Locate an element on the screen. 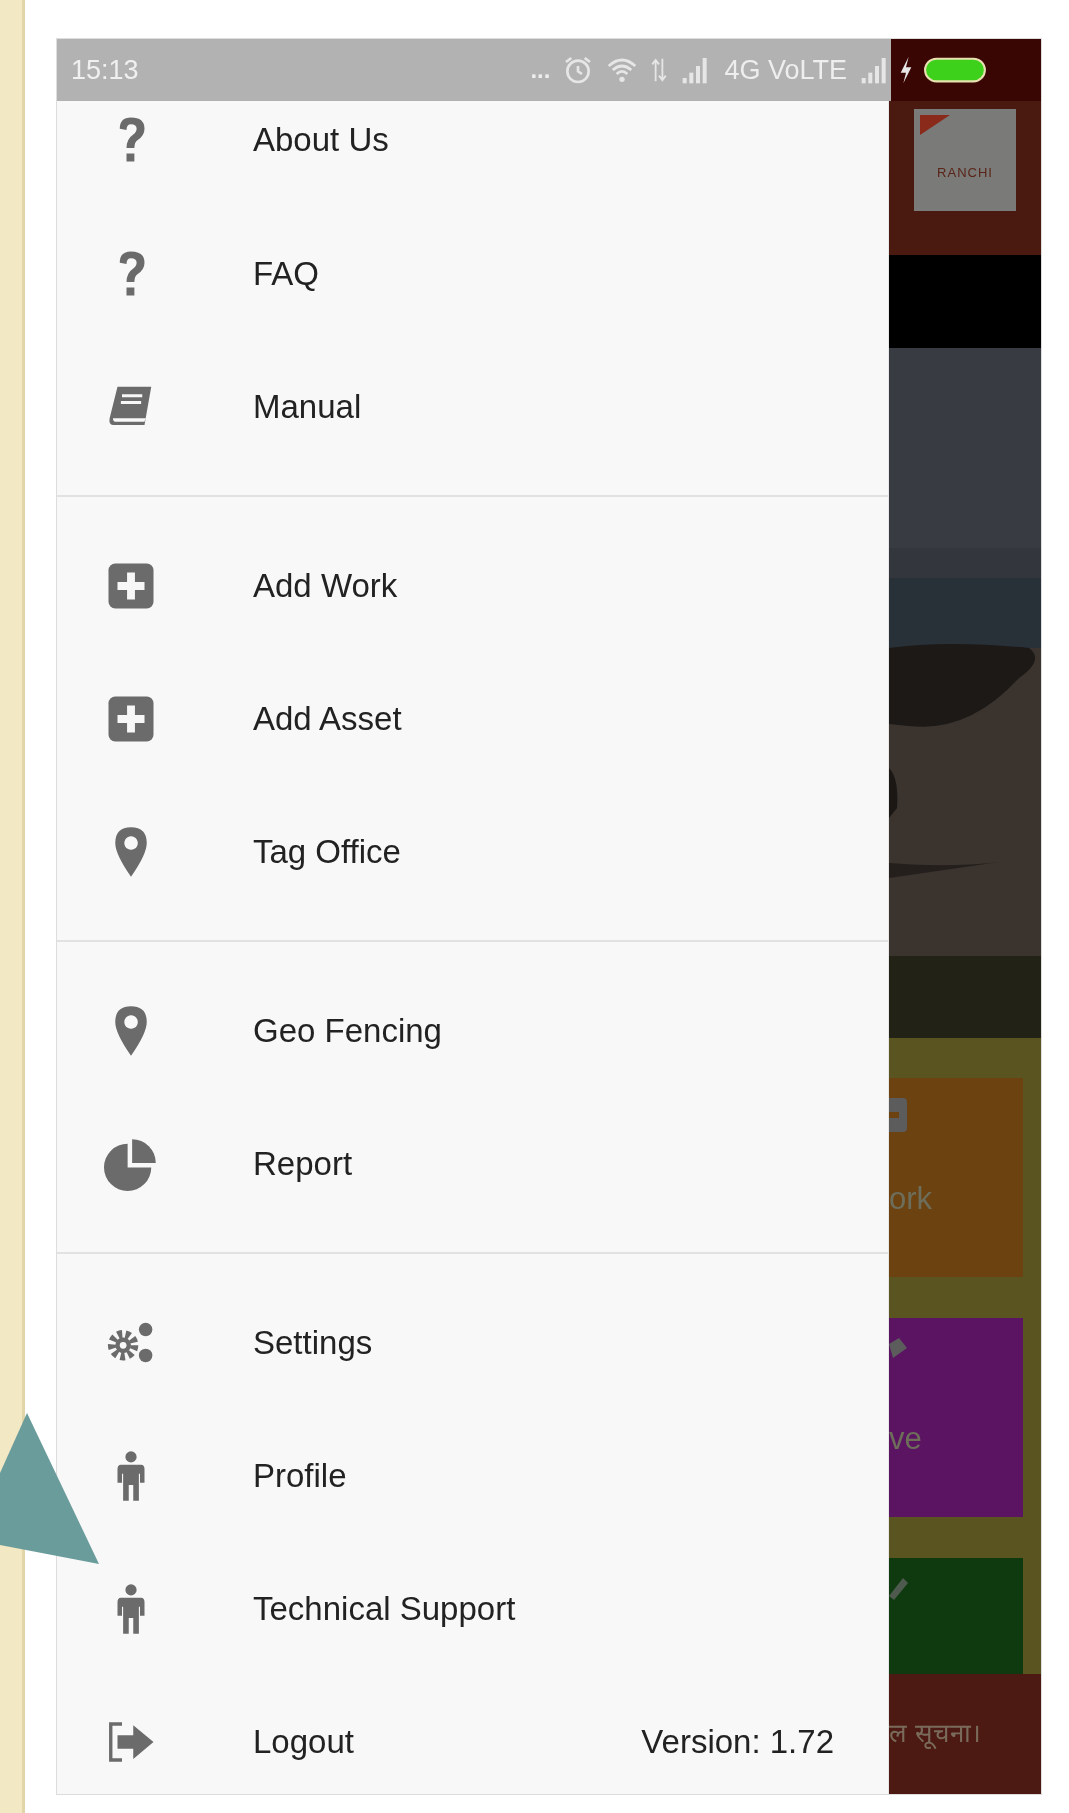 The height and width of the screenshot is (1813, 1069). menu-item: Logout Version: 1.72 is located at coordinates (495, 1734).